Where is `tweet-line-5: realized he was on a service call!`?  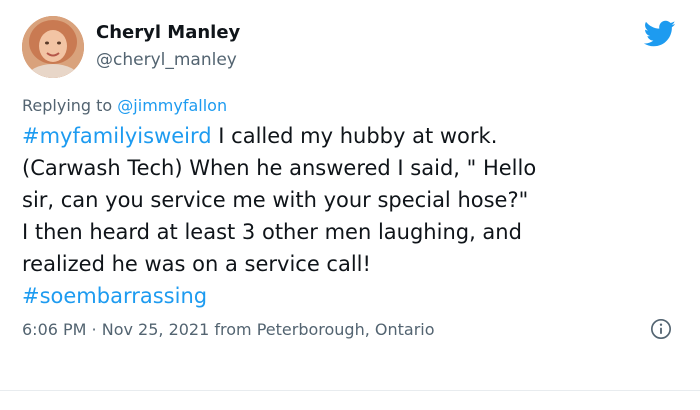
tweet-line-5: realized he was on a service call! is located at coordinates (196, 264).